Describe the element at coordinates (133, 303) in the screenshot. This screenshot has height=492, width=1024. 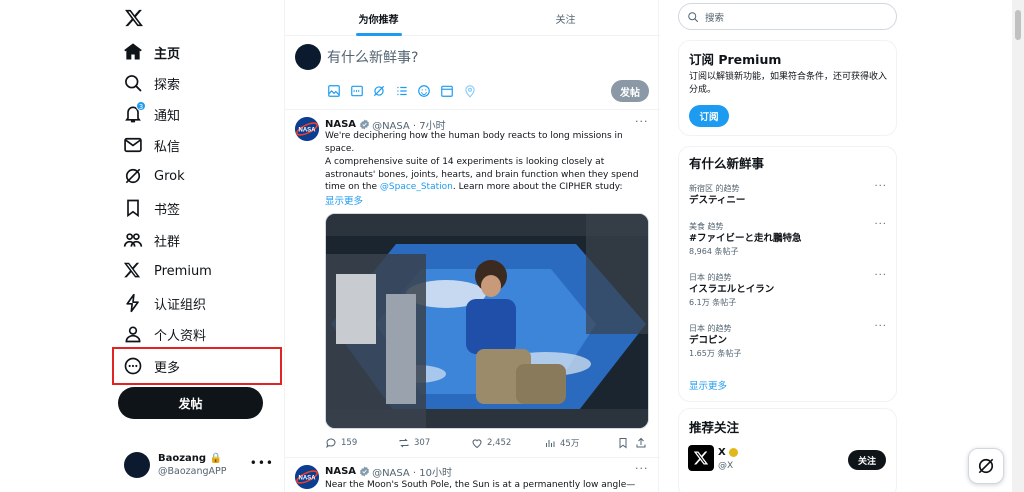
I see `lightning-icon` at that location.